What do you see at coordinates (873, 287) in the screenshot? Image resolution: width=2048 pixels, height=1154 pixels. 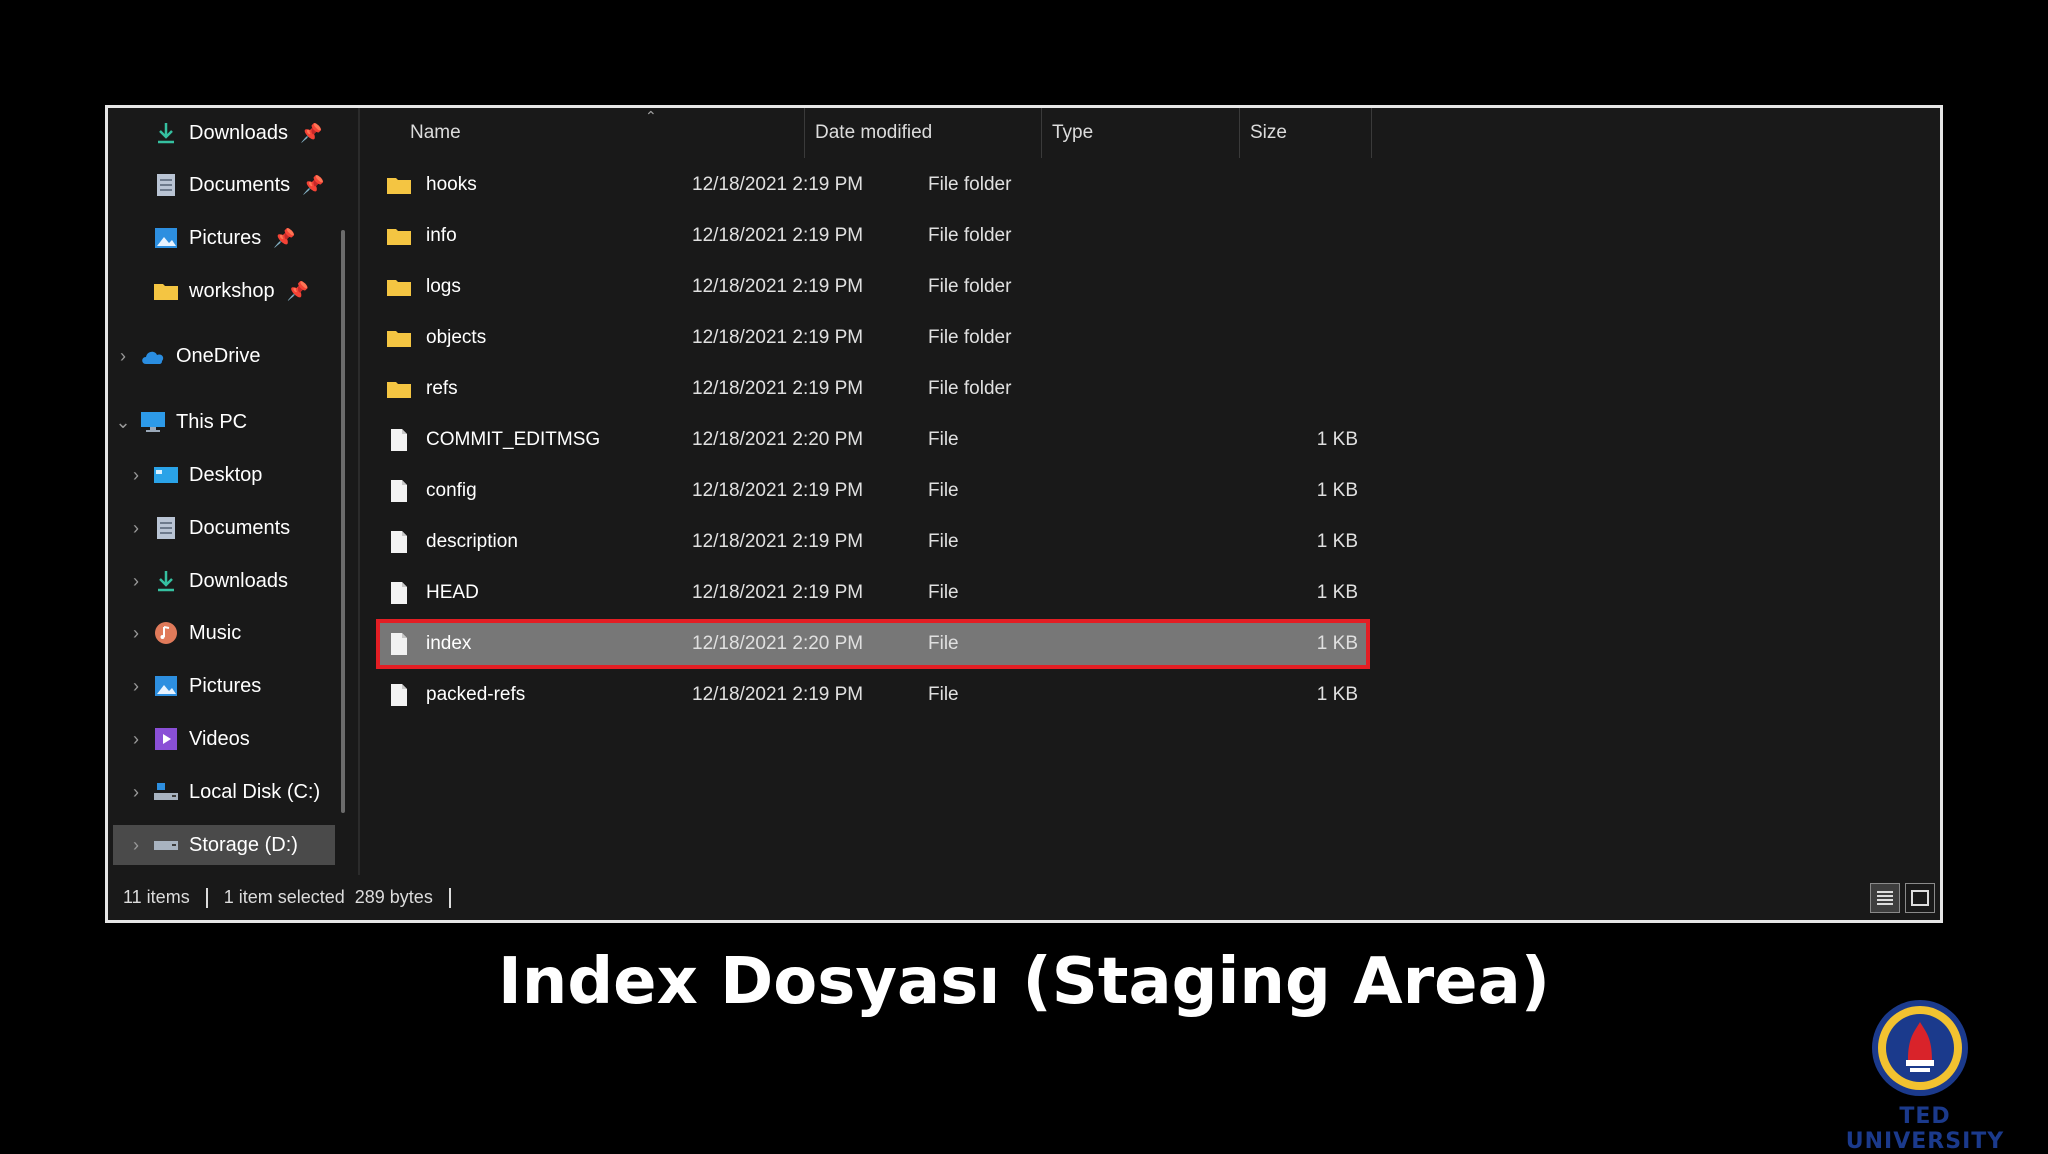 I see `file-row: logs 12/18/2021 2:19 PM File folder` at bounding box center [873, 287].